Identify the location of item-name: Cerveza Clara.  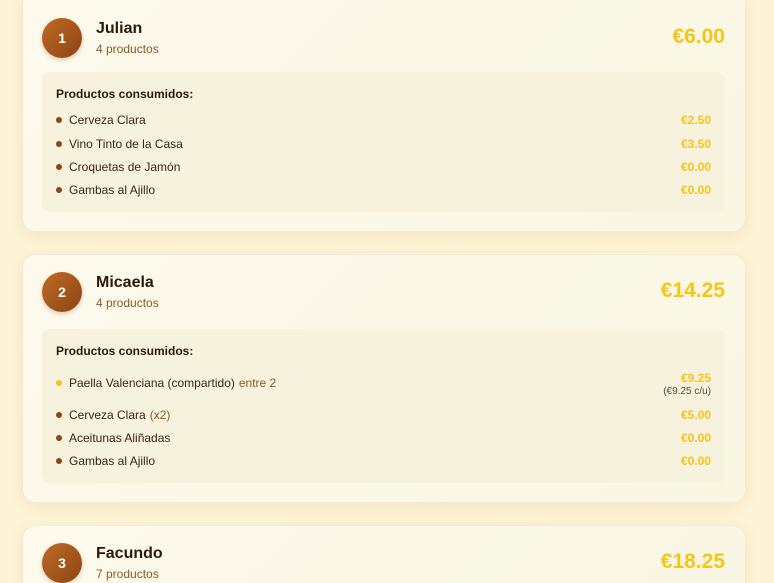
(107, 120).